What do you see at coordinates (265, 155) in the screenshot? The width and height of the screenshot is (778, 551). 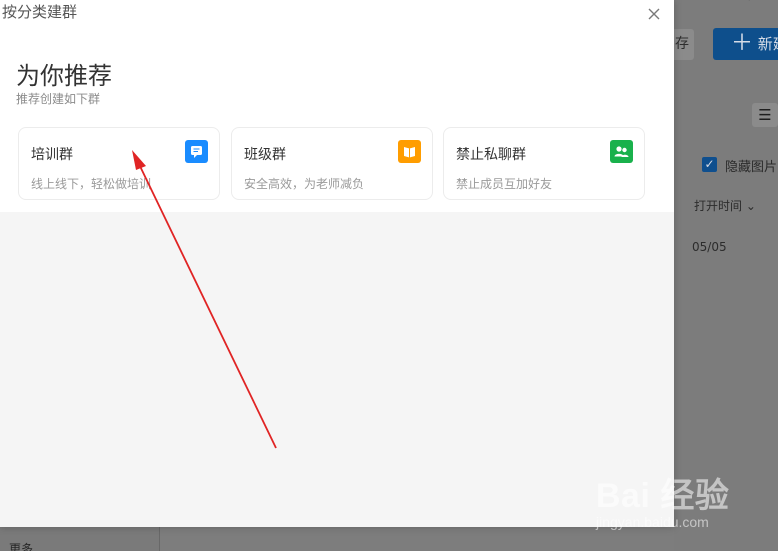 I see `card-title: 班级群` at bounding box center [265, 155].